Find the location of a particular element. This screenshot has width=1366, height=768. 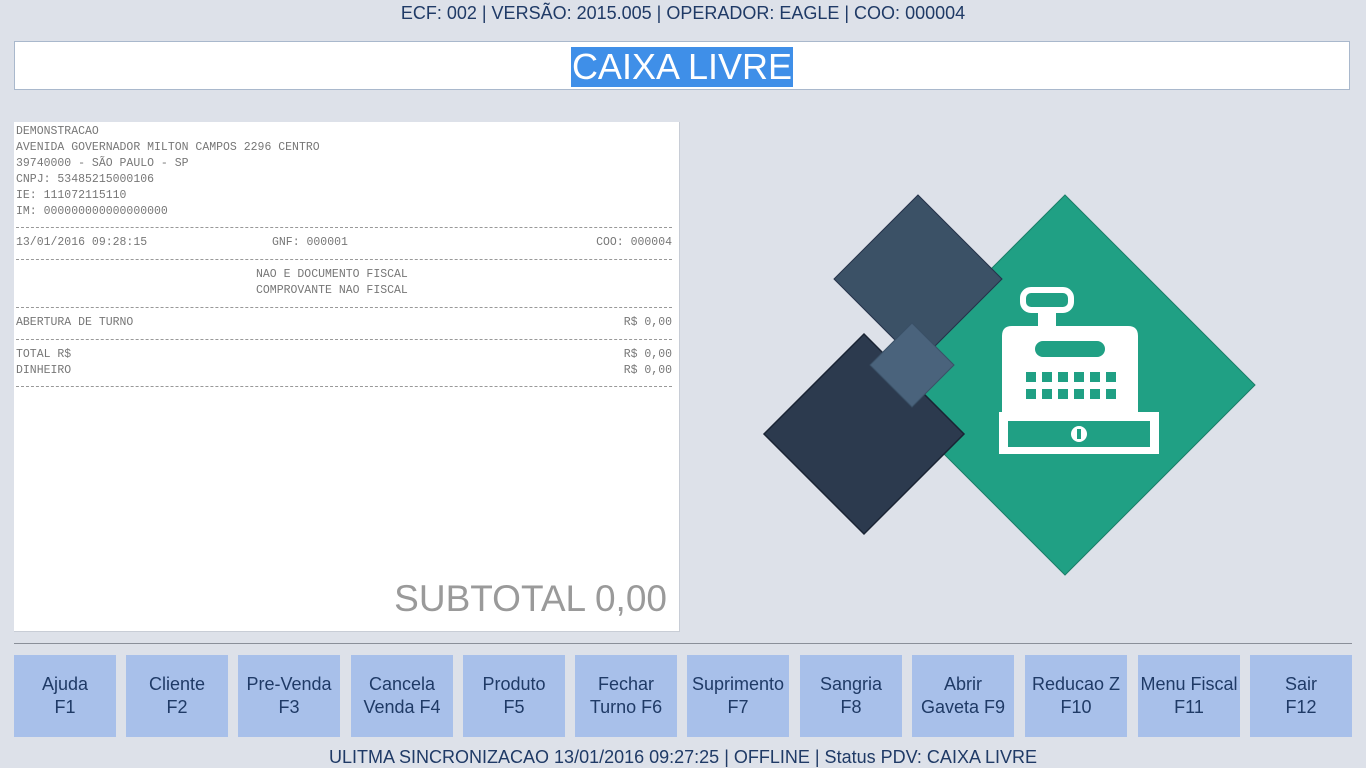

open-drawer-button: Abrir Gaveta F9 is located at coordinates (963, 696).